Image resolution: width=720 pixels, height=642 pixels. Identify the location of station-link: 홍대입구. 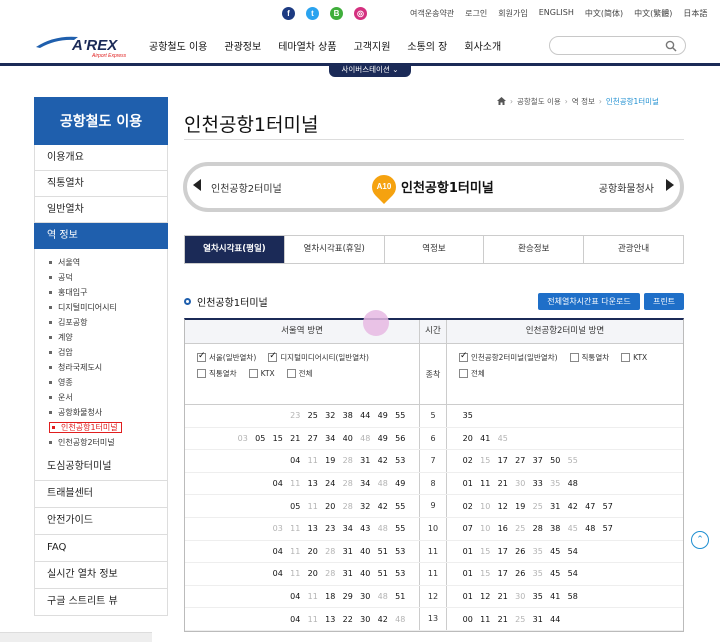
(101, 292).